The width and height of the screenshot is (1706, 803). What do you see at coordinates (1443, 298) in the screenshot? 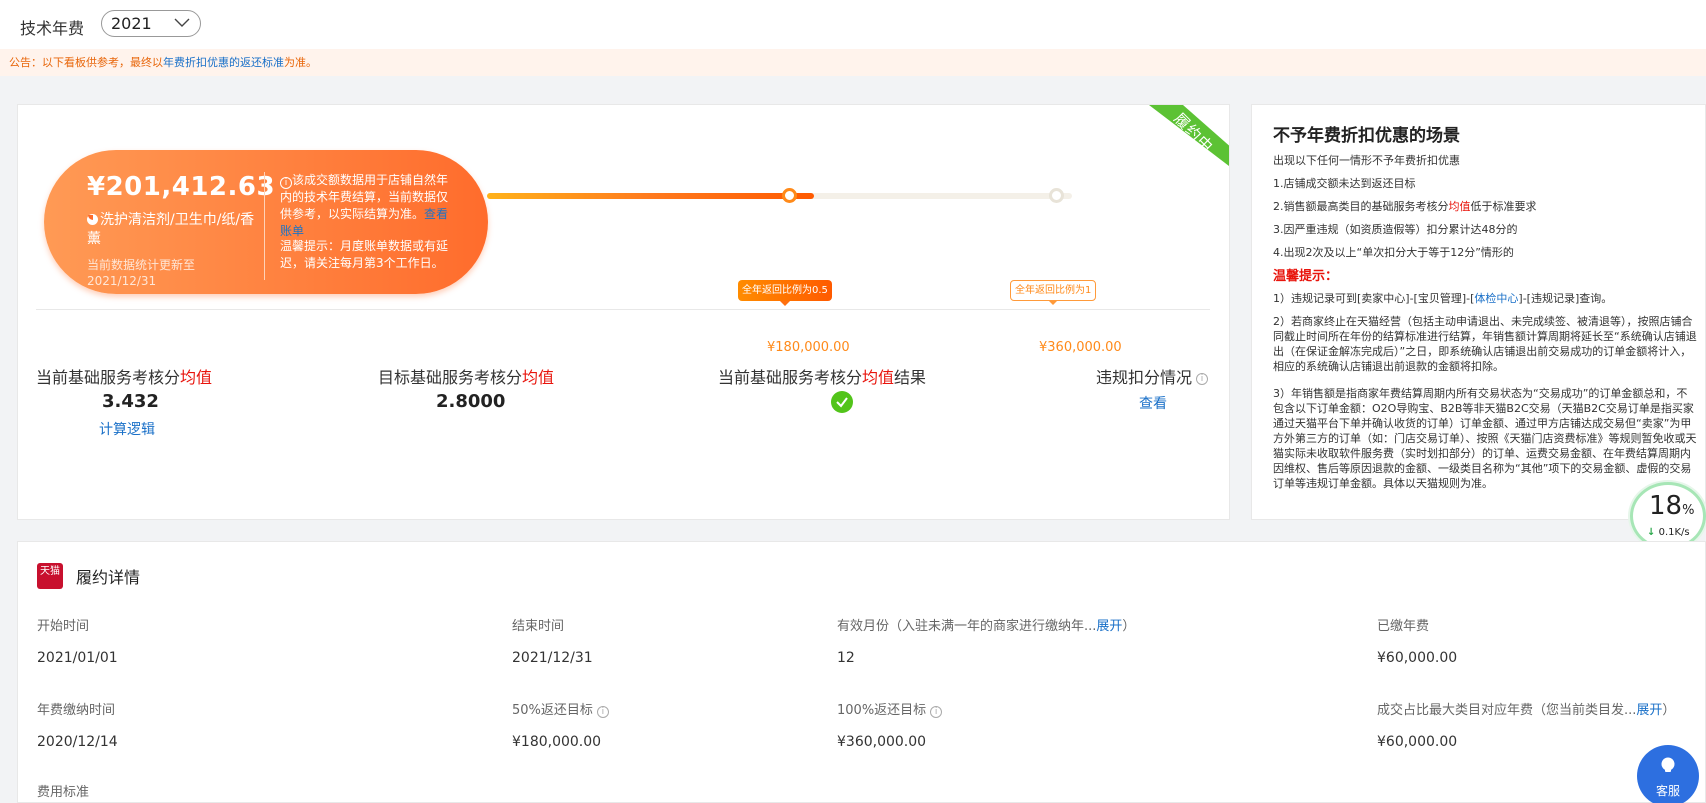
I see `side-para-1: 1）违规记录可到[卖家中心]-[宝贝管理]-[体检中心]-[违规记录]查询。` at bounding box center [1443, 298].